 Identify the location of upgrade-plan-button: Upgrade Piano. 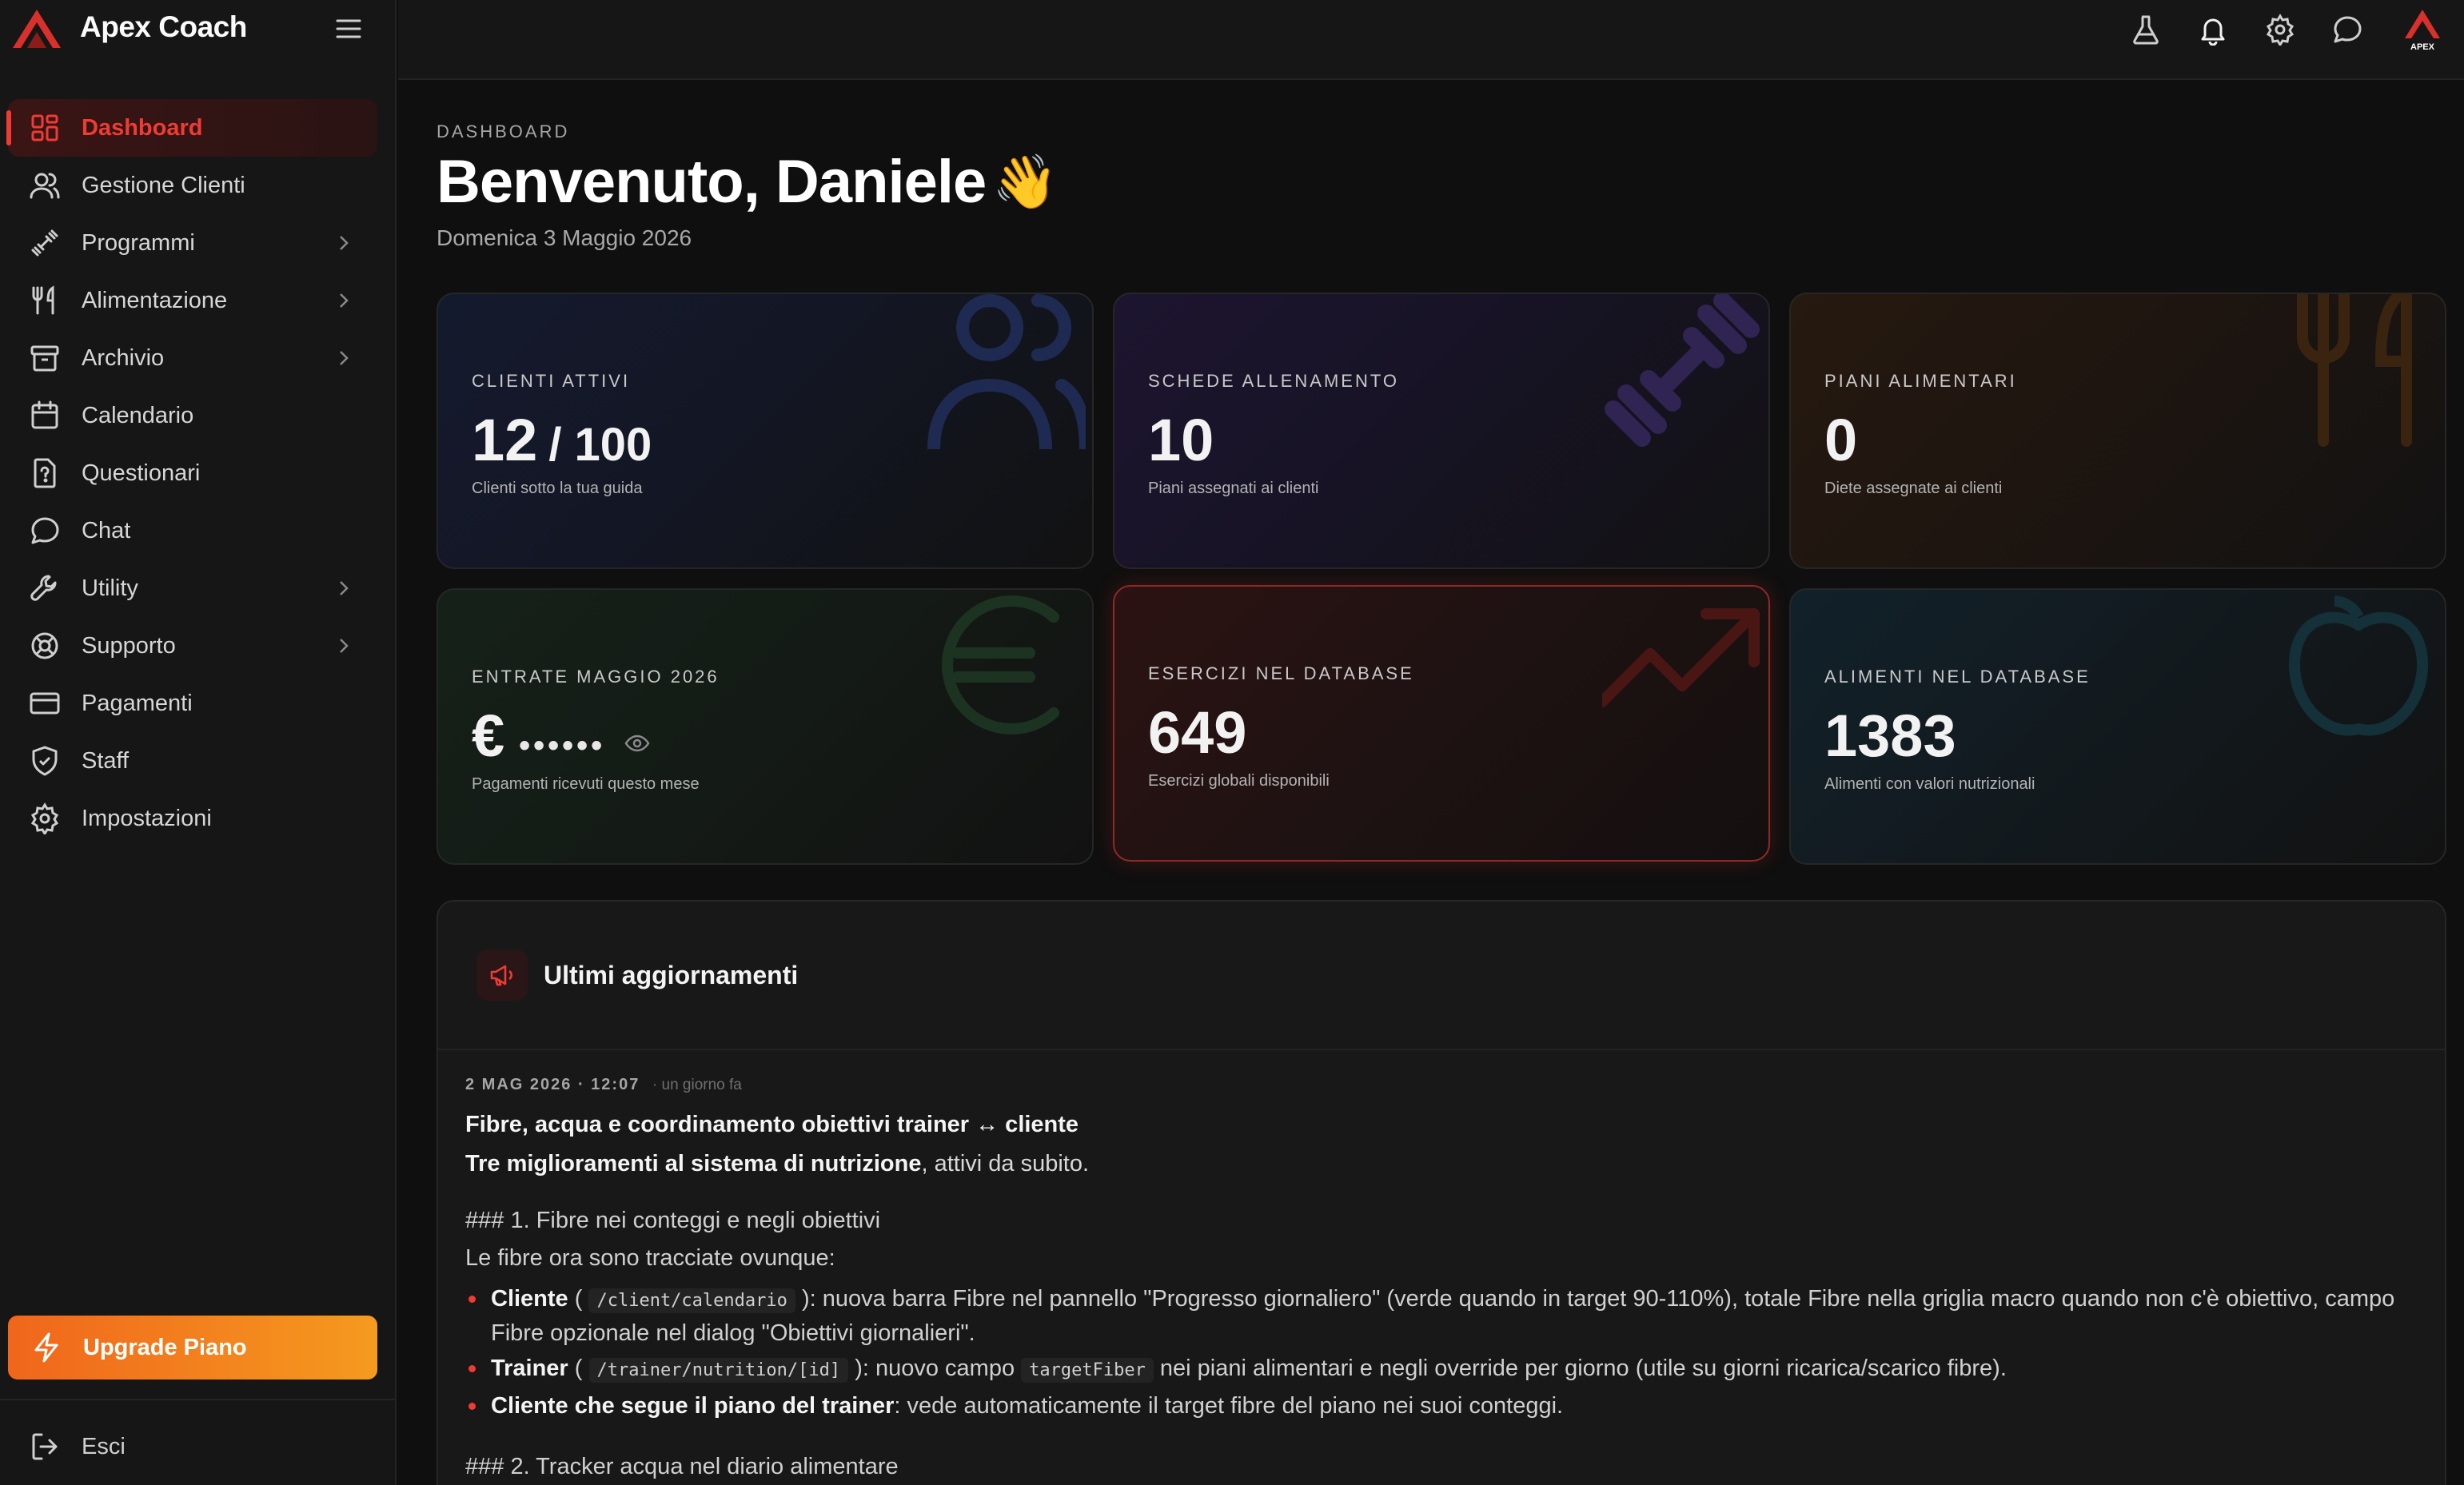
(192, 1347).